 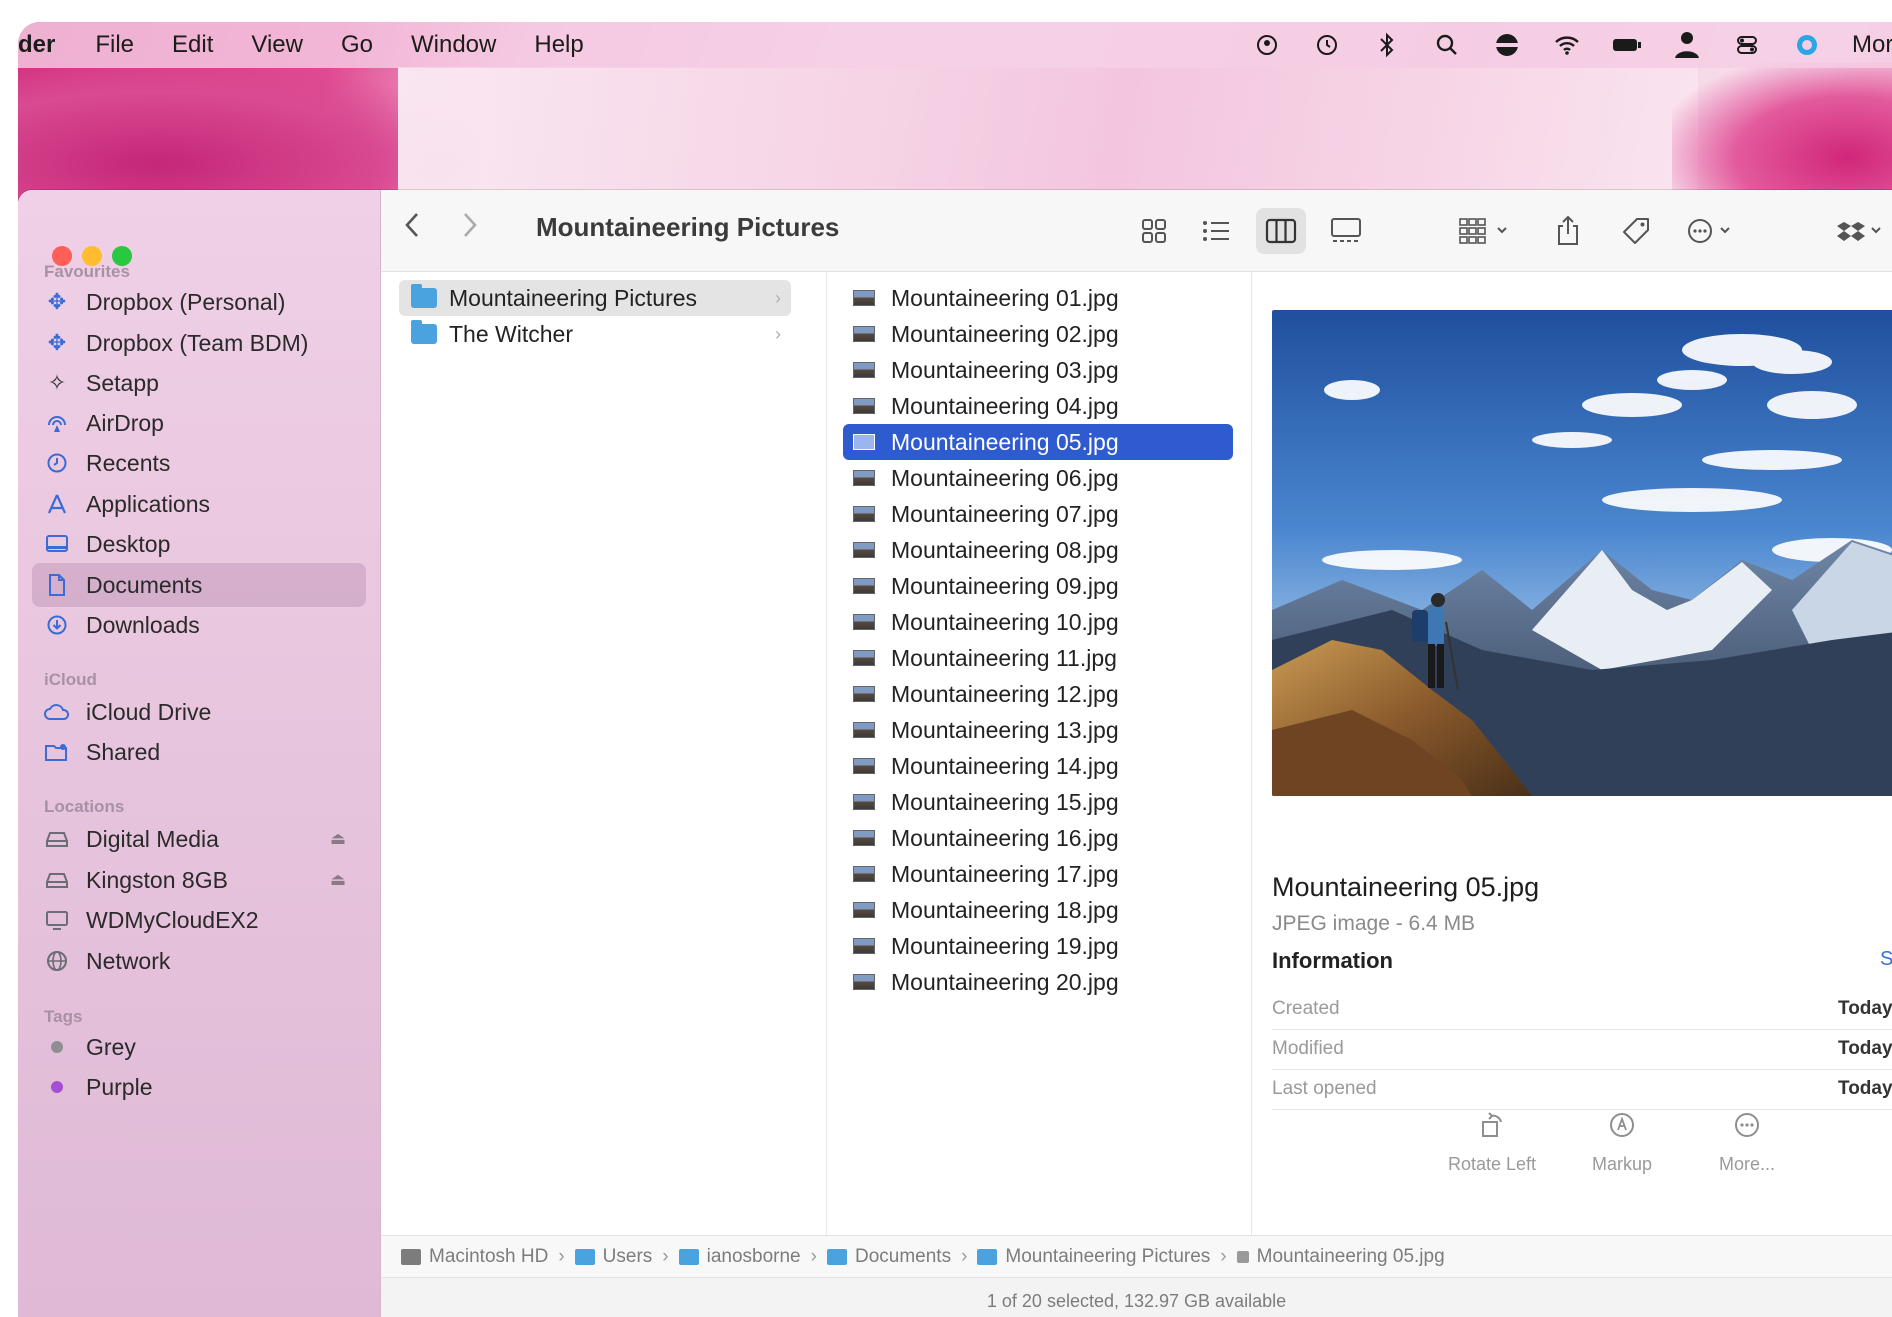 I want to click on wifi-icon, so click(x=1567, y=45).